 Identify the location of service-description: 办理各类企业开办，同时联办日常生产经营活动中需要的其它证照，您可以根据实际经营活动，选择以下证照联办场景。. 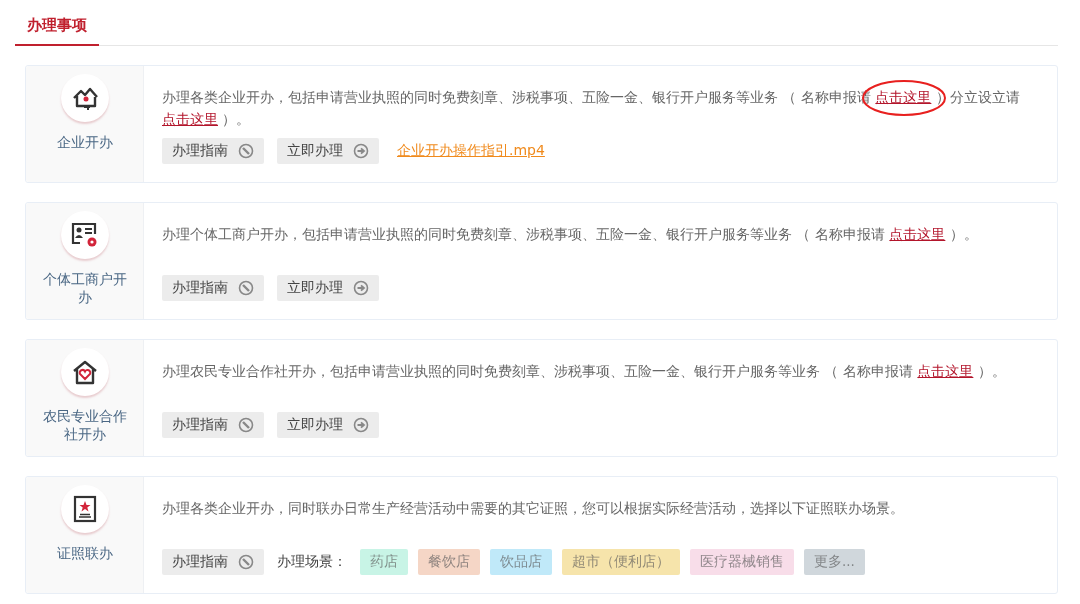
(533, 508).